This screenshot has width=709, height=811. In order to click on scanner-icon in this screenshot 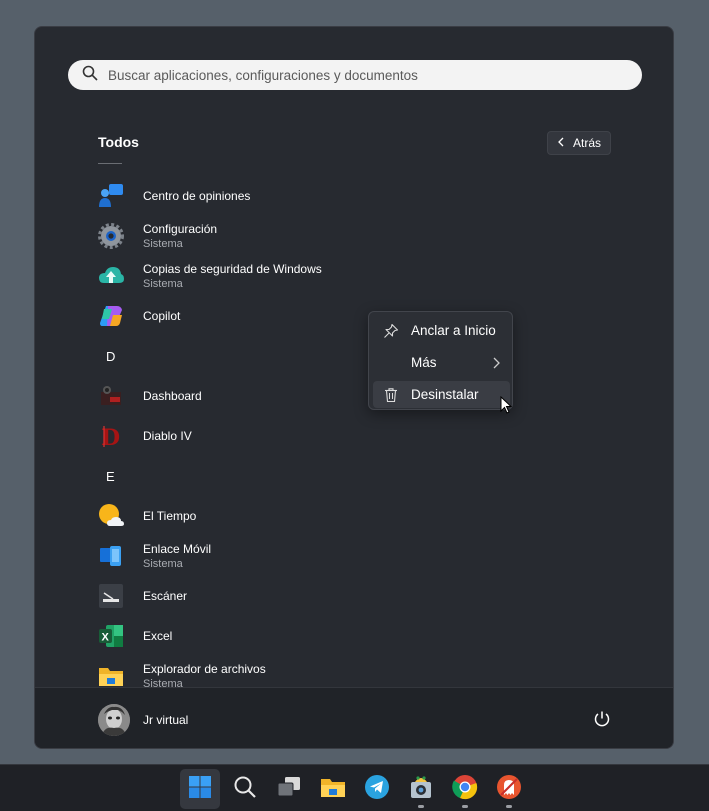, I will do `click(111, 596)`.